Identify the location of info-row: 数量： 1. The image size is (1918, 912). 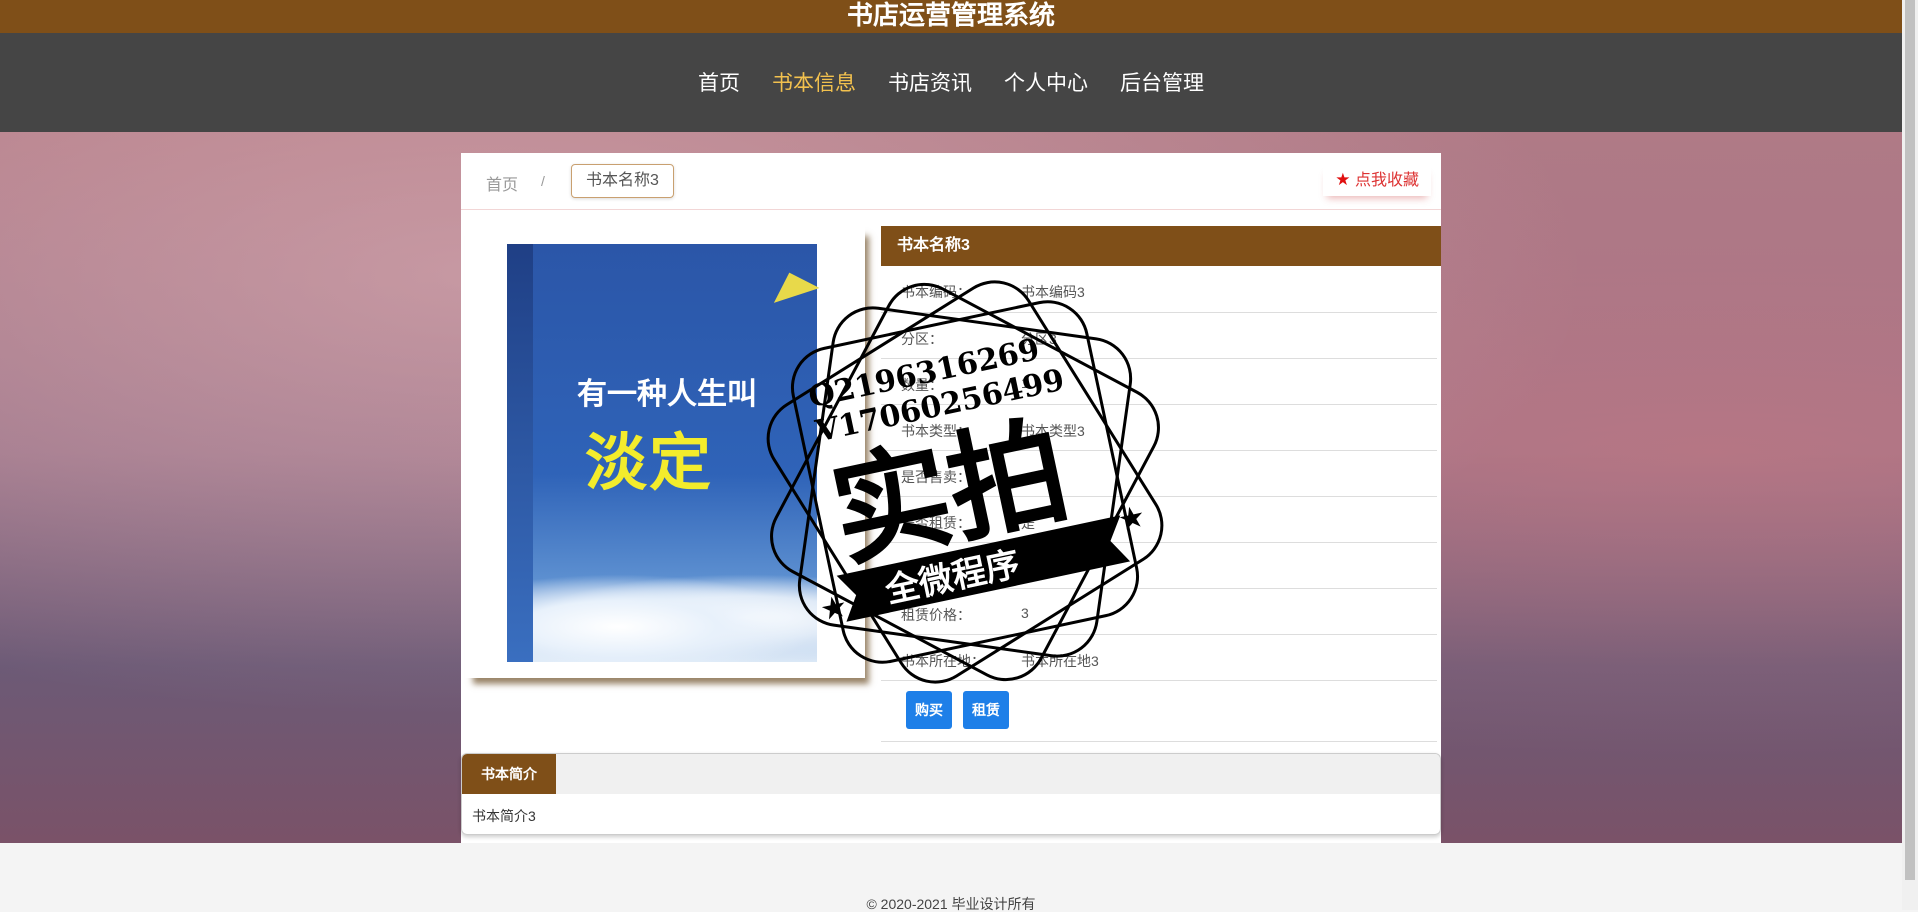
(1159, 382).